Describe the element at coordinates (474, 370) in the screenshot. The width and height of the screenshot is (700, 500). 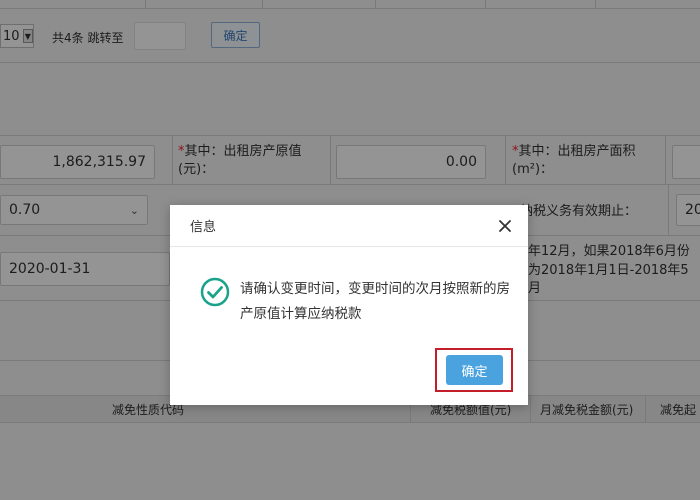
I see `dialog-ok-button: 确定` at that location.